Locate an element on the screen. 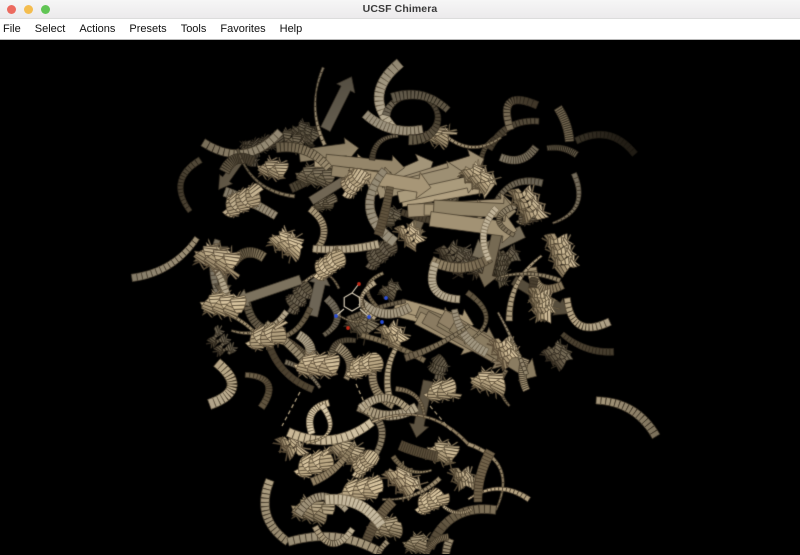 The height and width of the screenshot is (555, 800). menu-file: File is located at coordinates (14, 29).